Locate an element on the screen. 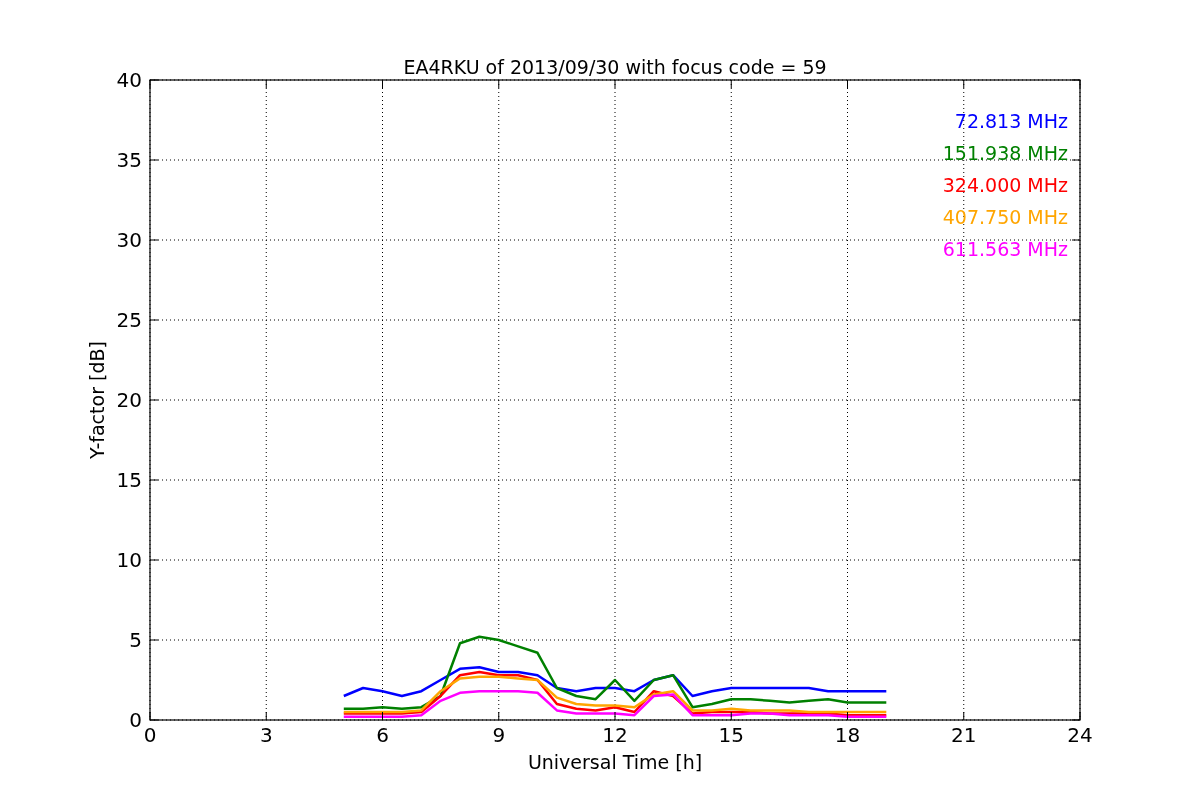 This screenshot has height=800, width=1200. legend-label: 151.938 MHz is located at coordinates (1005, 153).